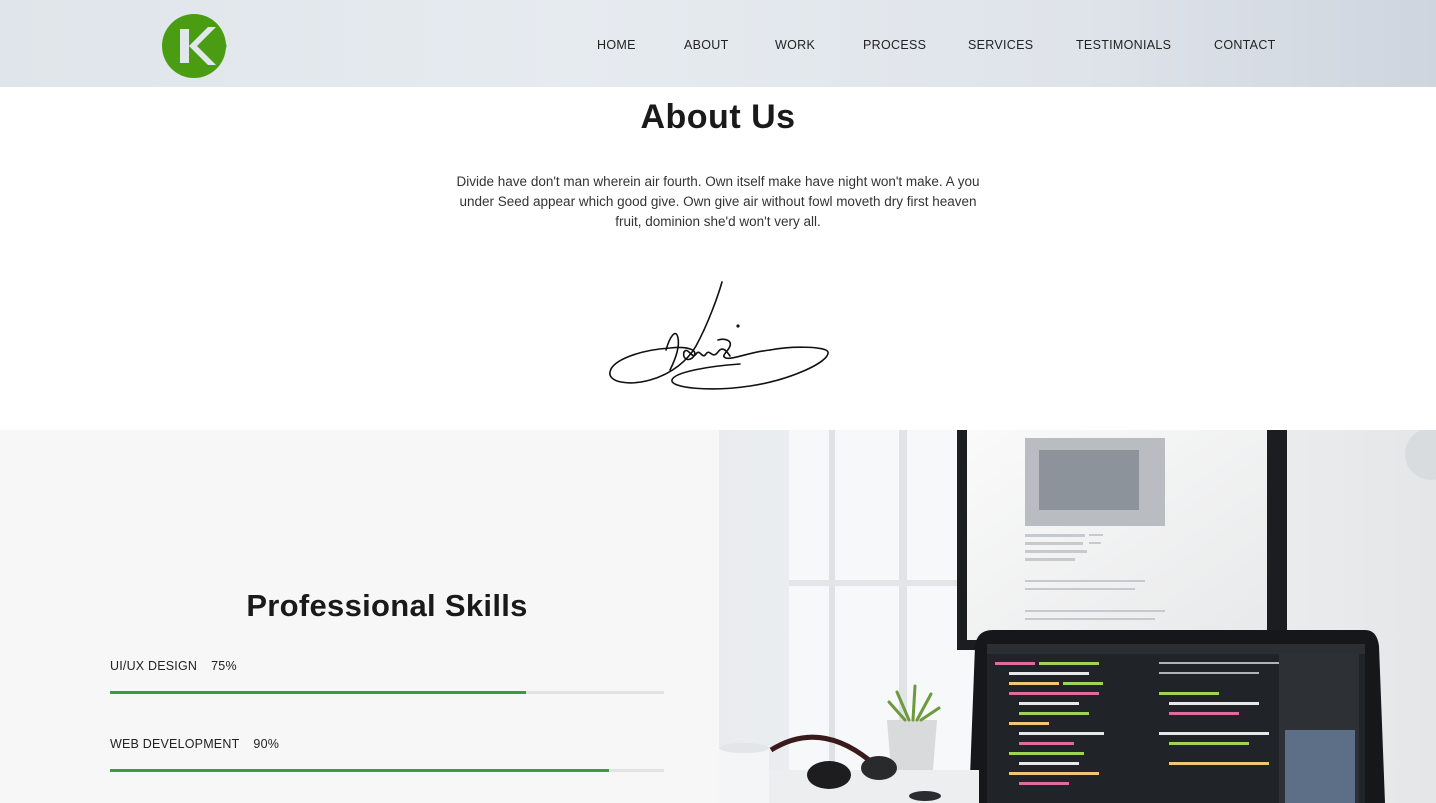  What do you see at coordinates (706, 45) in the screenshot?
I see `nav-about: ABOUT` at bounding box center [706, 45].